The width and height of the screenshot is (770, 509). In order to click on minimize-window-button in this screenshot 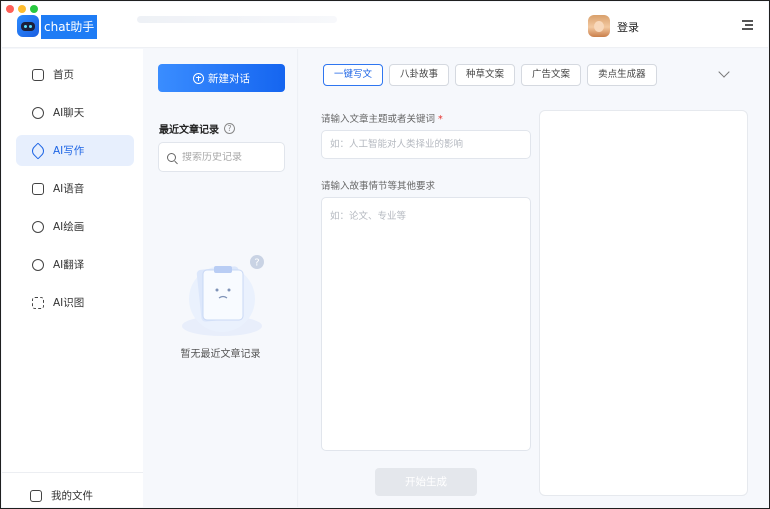, I will do `click(22, 9)`.